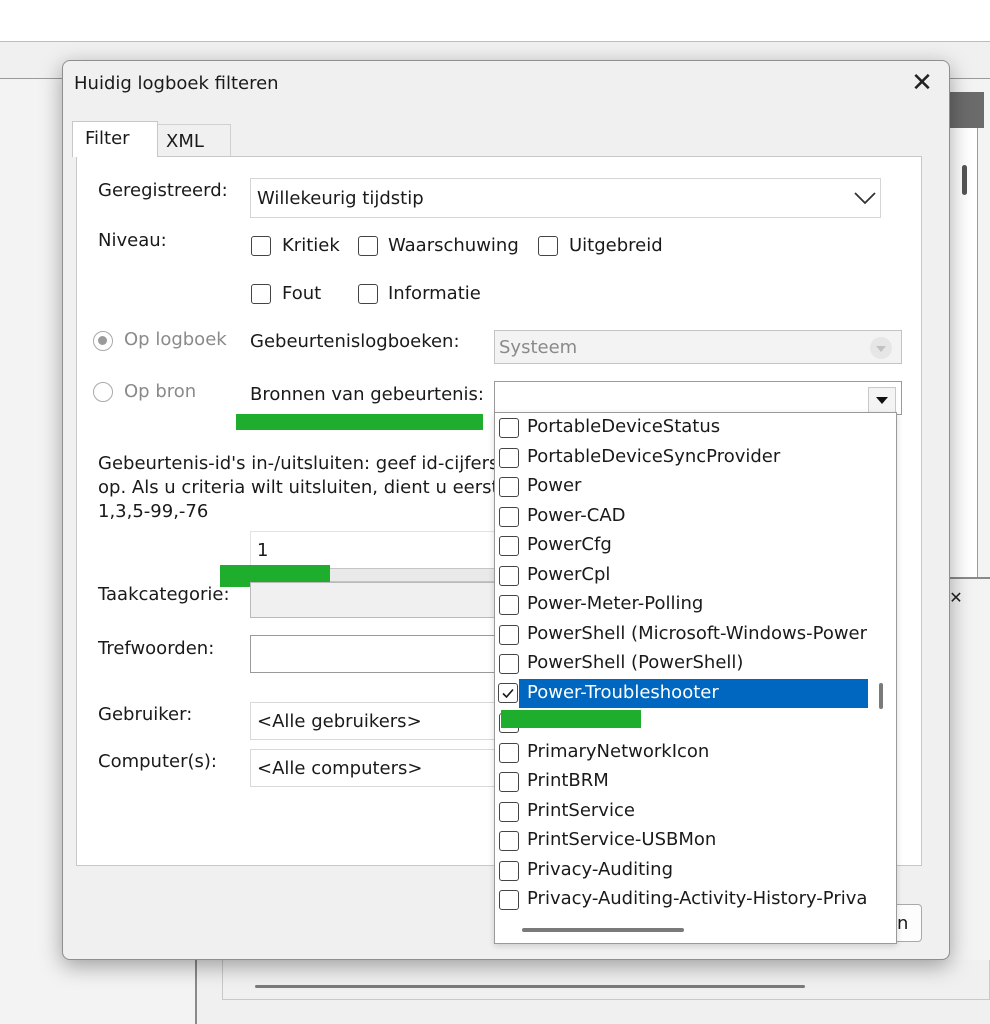 The image size is (990, 1024). I want to click on logged-select-value: Willekeurig tijdstip, so click(340, 198).